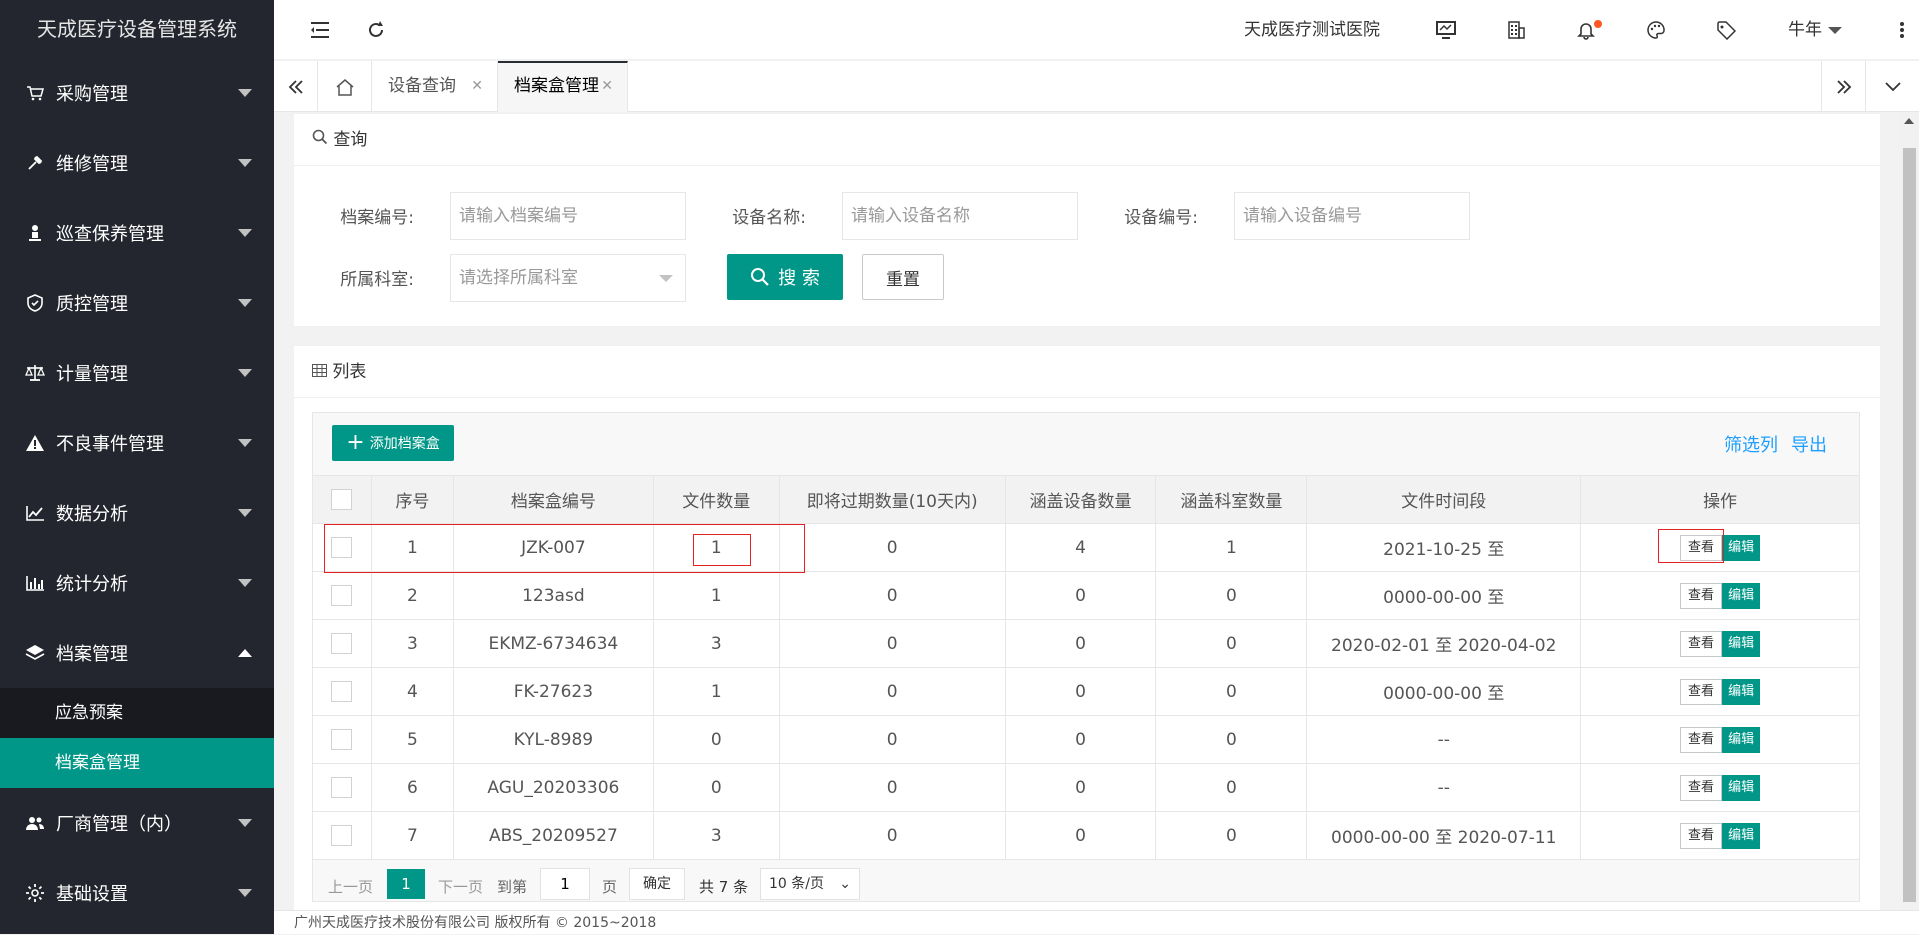  Describe the element at coordinates (722, 550) in the screenshot. I see `highlight-box-file-count` at that location.